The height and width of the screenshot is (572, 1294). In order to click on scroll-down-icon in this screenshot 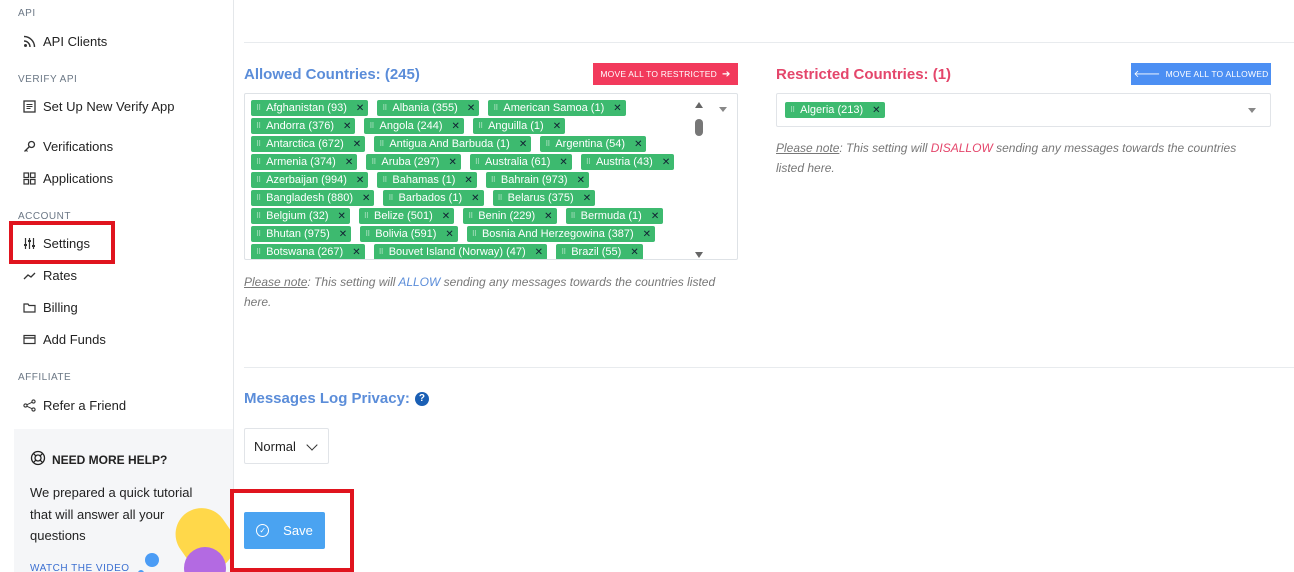, I will do `click(699, 255)`.